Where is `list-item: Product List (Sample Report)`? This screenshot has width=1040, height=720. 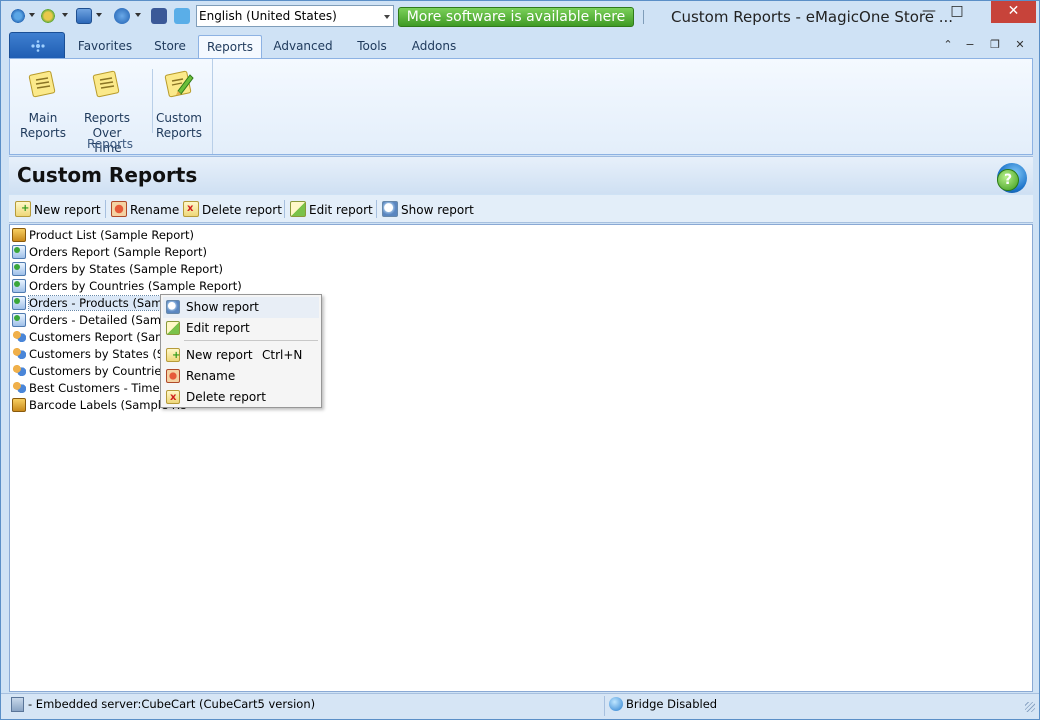
list-item: Product List (Sample Report) is located at coordinates (103, 235).